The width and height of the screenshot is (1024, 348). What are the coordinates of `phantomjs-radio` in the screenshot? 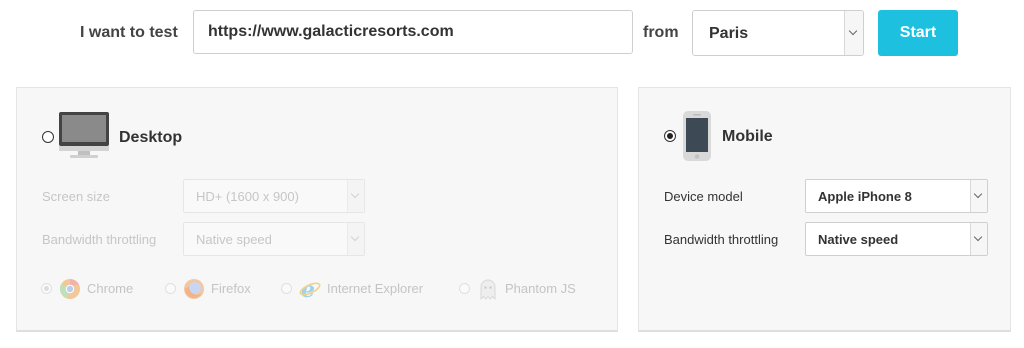 It's located at (464, 288).